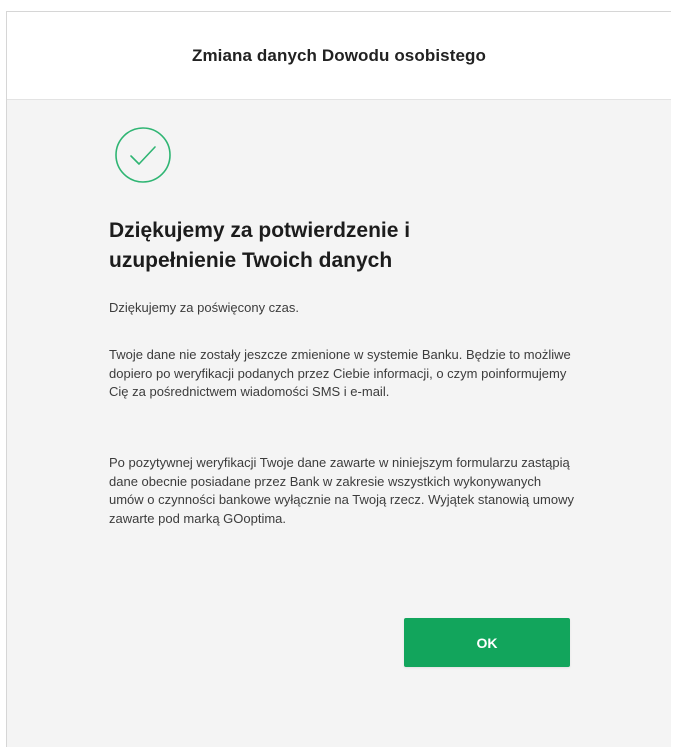 Image resolution: width=678 pixels, height=753 pixels. I want to click on check-circle-icon, so click(143, 155).